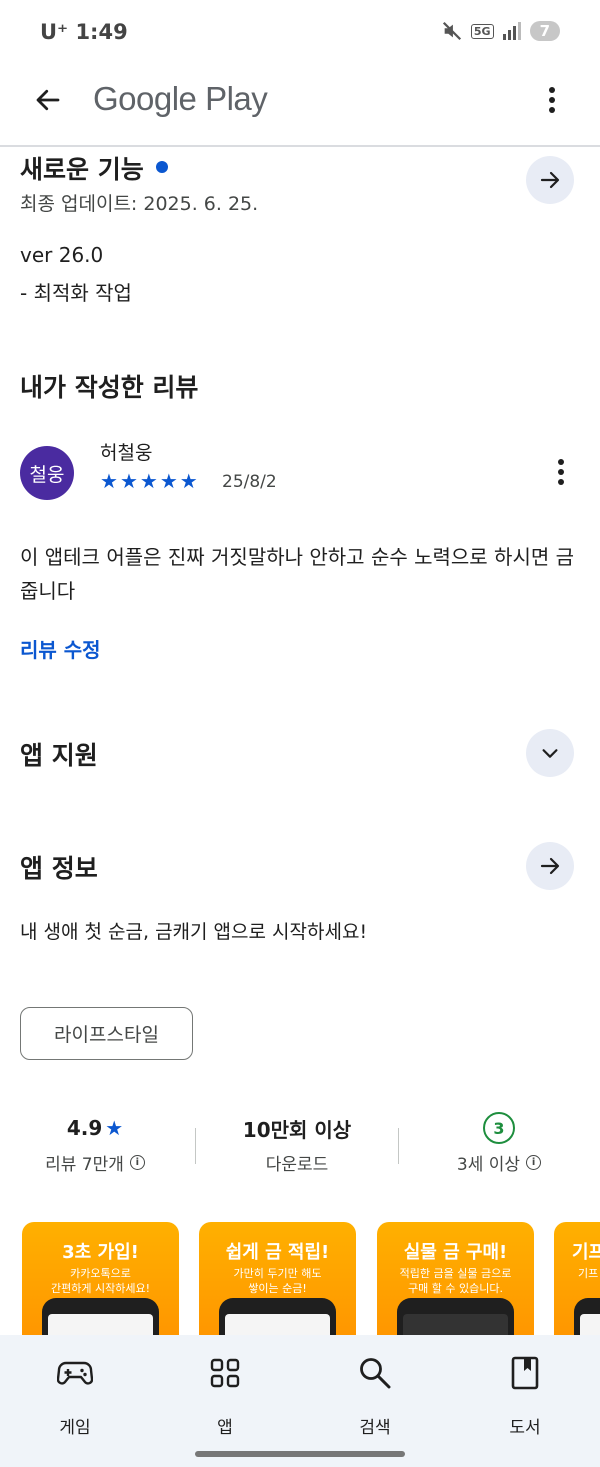  I want to click on rating-value: 4.9, so click(84, 1128).